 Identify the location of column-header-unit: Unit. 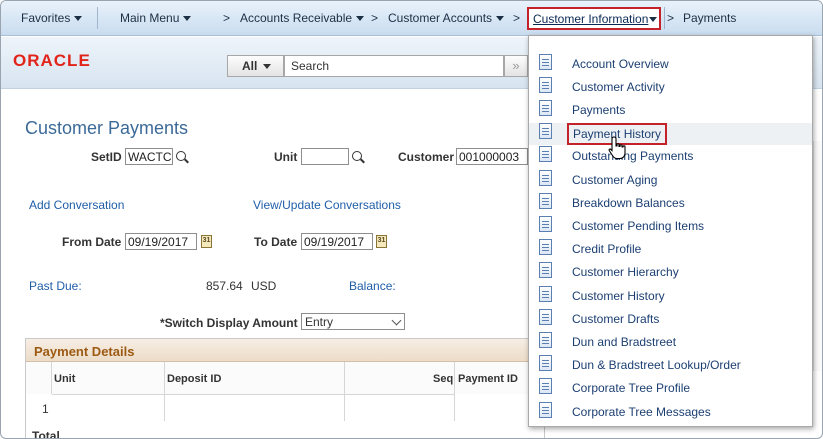
(64, 379).